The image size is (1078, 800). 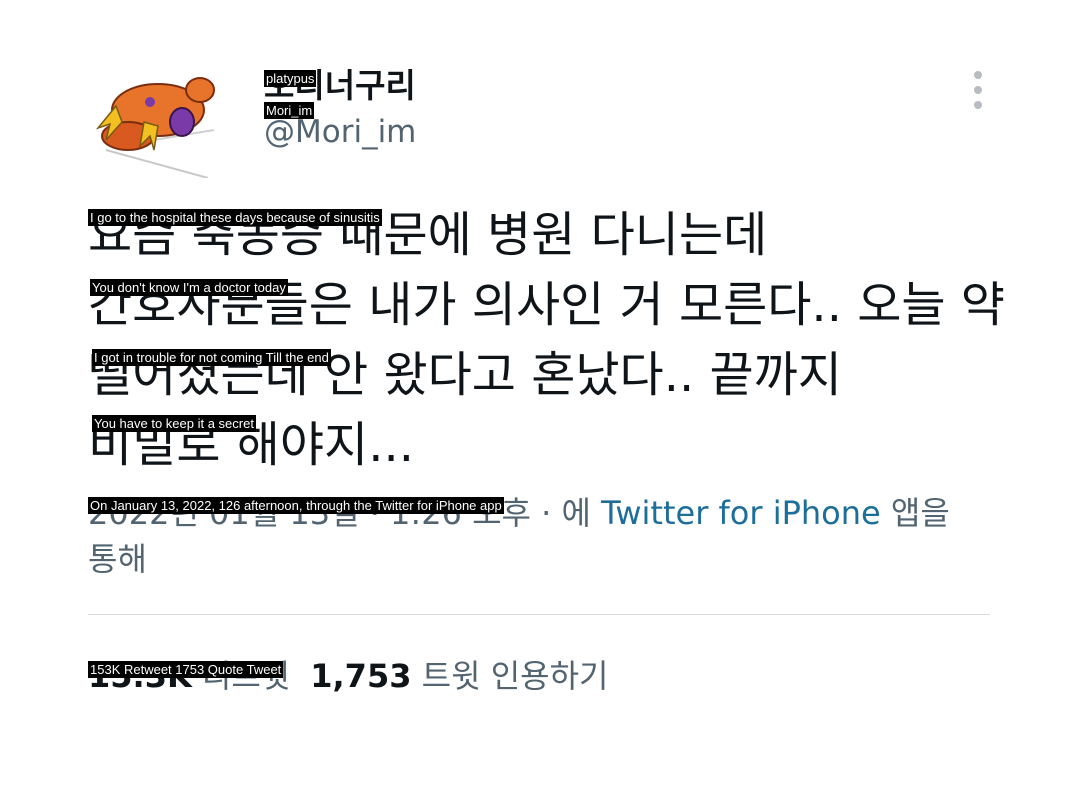 What do you see at coordinates (117, 559) in the screenshot?
I see `tweet-source-suffix-line2: 통해` at bounding box center [117, 559].